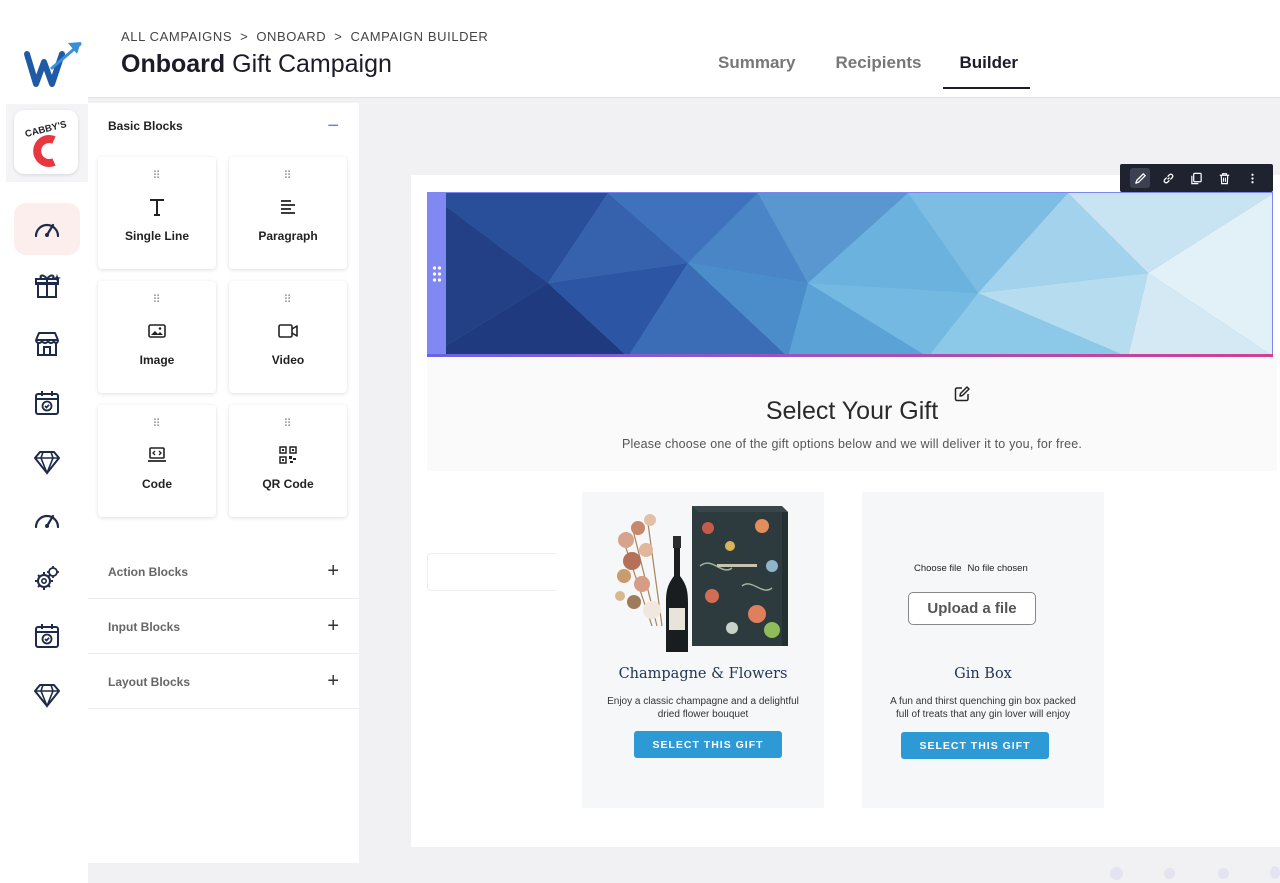 This screenshot has width=1280, height=883. I want to click on tab-builder: Builder, so click(987, 66).